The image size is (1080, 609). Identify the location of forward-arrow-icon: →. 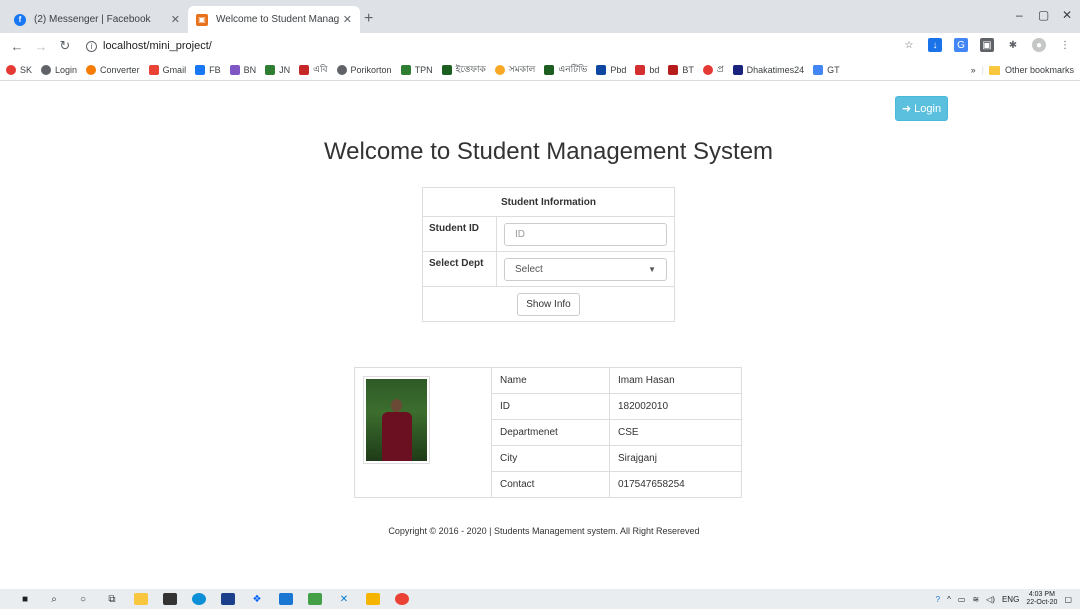
(41, 46).